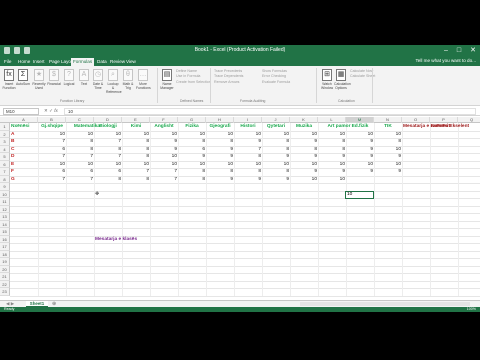 This screenshot has width=480, height=360. What do you see at coordinates (5, 134) in the screenshot?
I see `row-header-2: 2` at bounding box center [5, 134].